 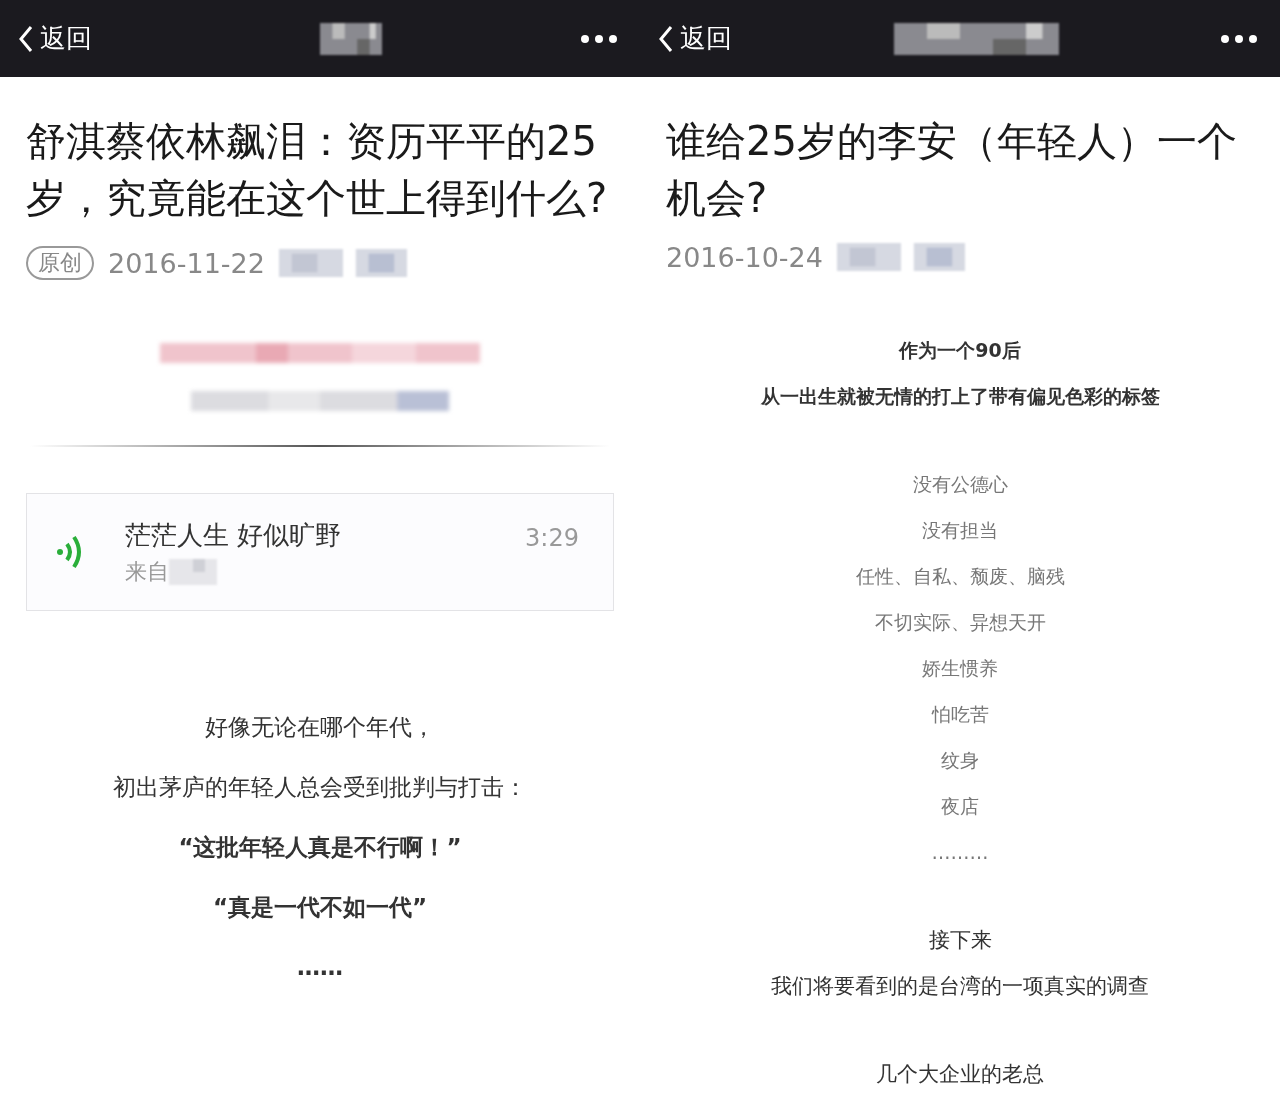 I want to click on article-text: 作为一个90后, so click(x=960, y=350).